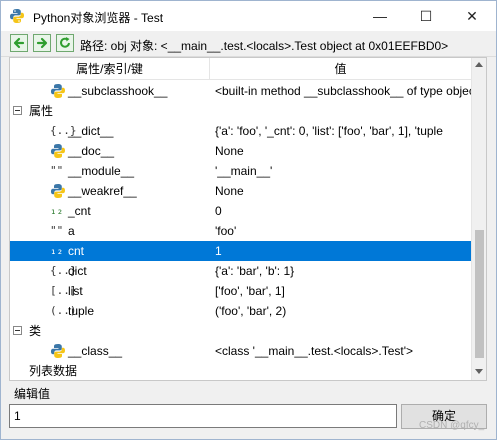 This screenshot has width=497, height=440. What do you see at coordinates (240, 251) in the screenshot?
I see `tree-row: ₁₂ cnt 1` at bounding box center [240, 251].